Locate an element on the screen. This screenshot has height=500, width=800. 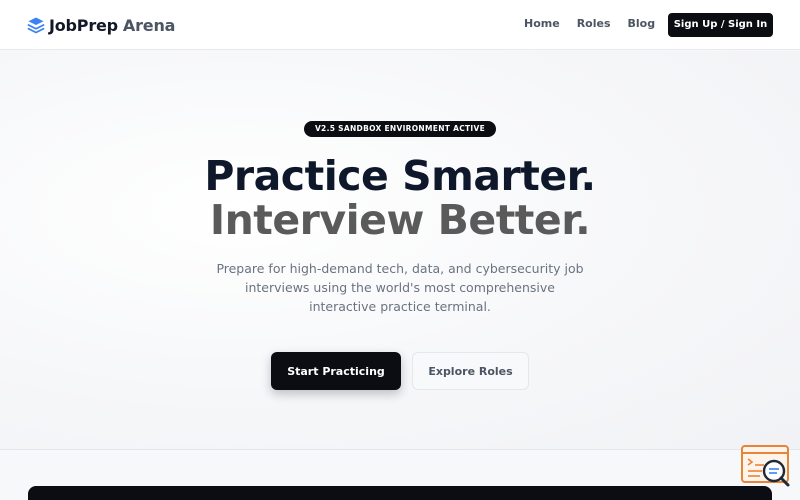
brand: JobPrep Arena is located at coordinates (101, 25).